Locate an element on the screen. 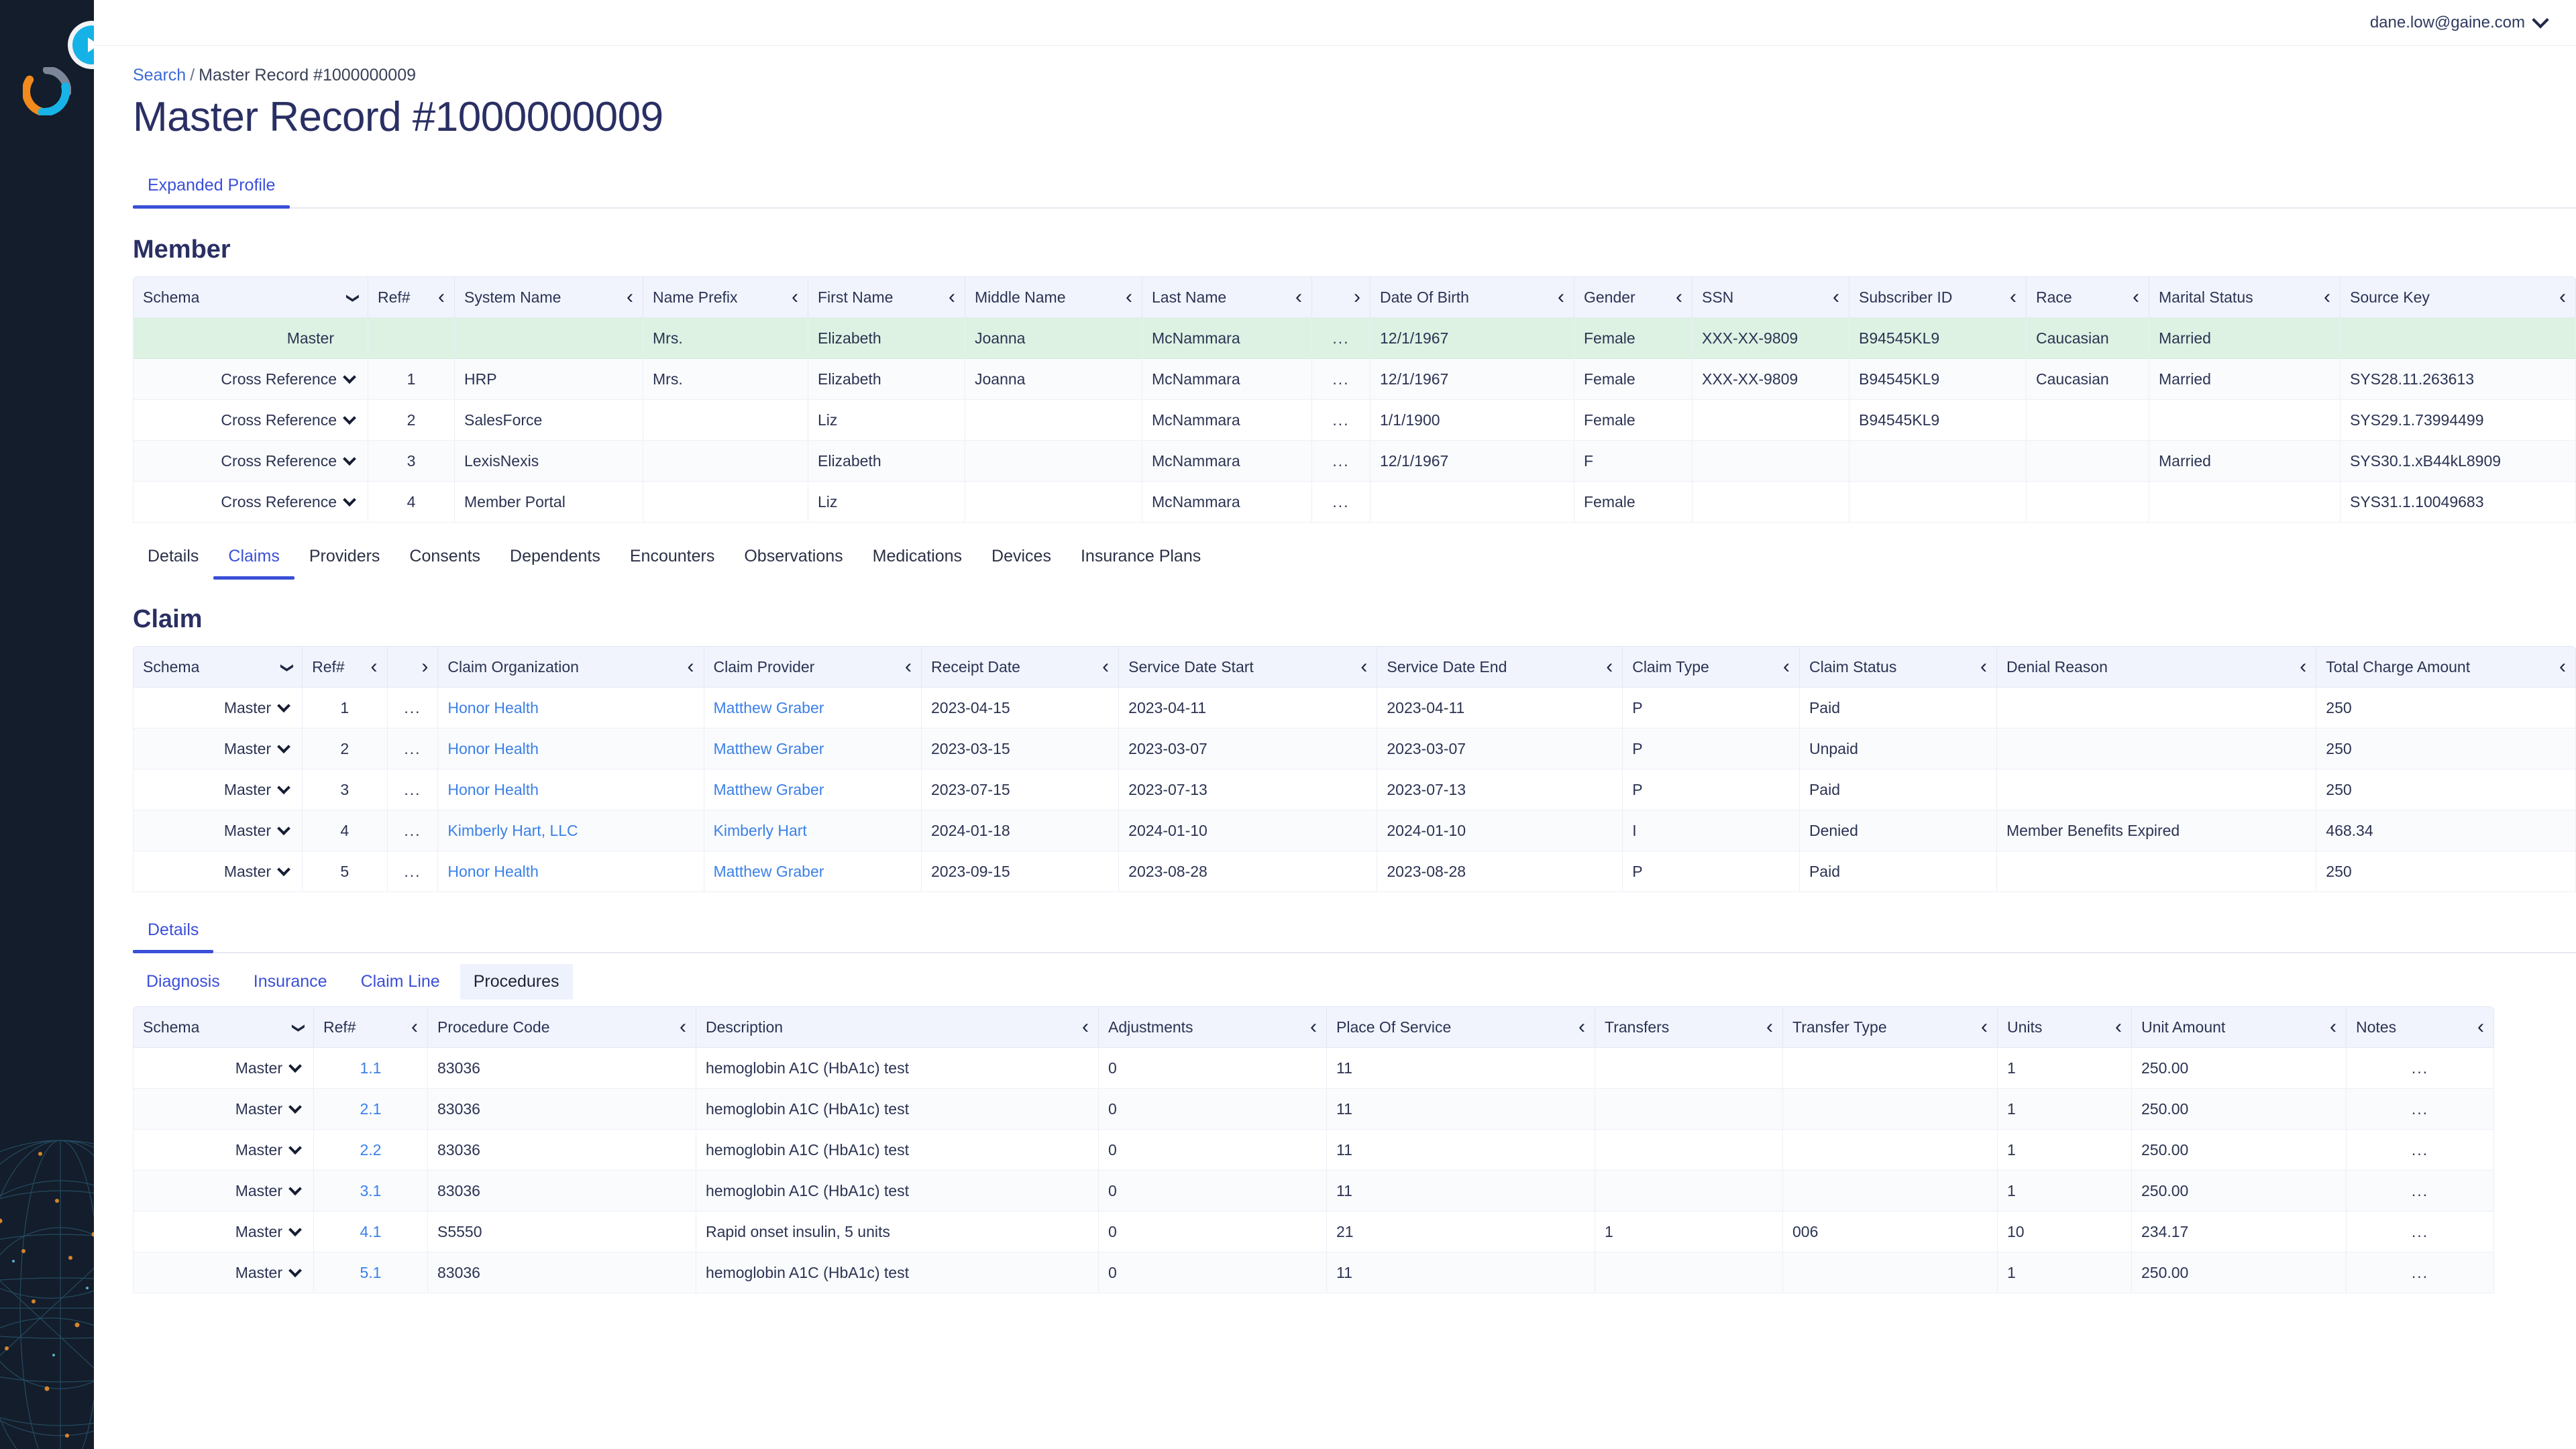 The height and width of the screenshot is (1449, 2576). tab-medications: Medications is located at coordinates (917, 562).